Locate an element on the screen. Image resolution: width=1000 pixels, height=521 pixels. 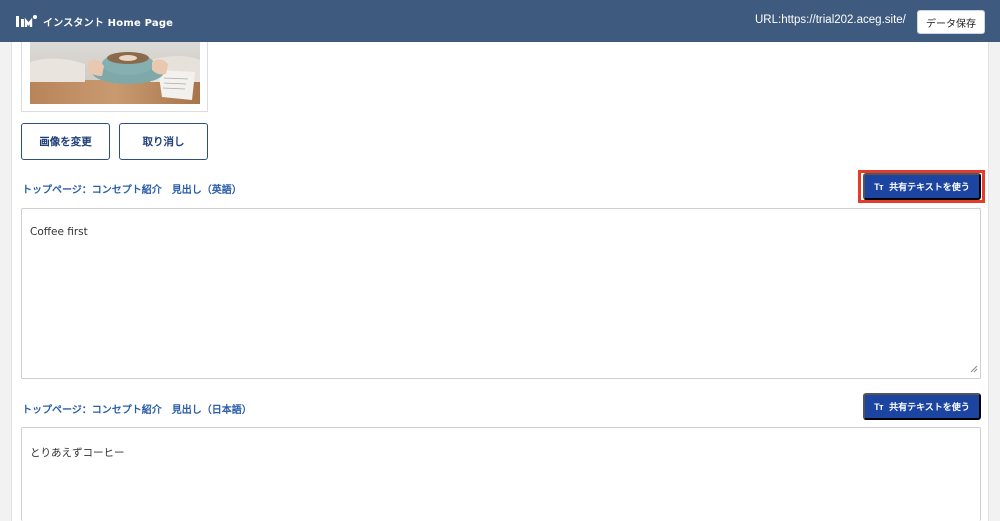
shared-button-label: 共有テキストを使う is located at coordinates (929, 407).